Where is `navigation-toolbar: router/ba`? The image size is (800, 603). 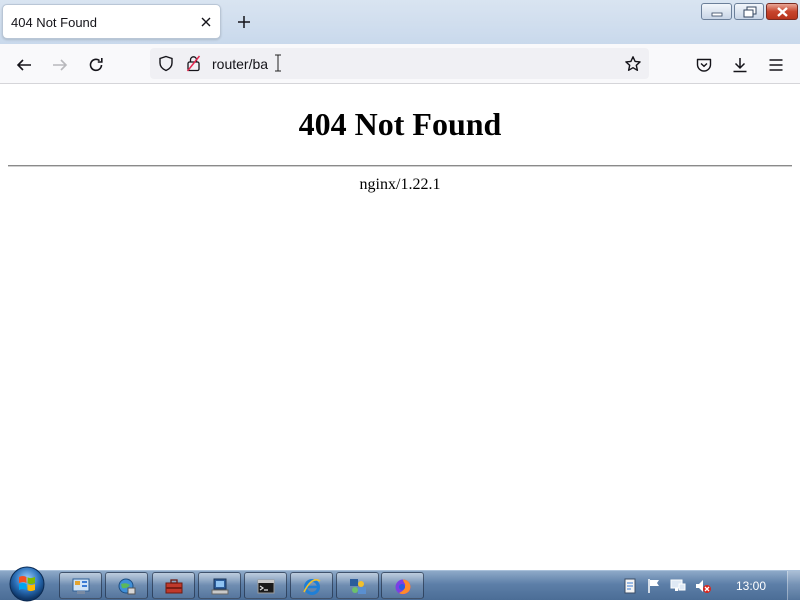 navigation-toolbar: router/ba is located at coordinates (400, 64).